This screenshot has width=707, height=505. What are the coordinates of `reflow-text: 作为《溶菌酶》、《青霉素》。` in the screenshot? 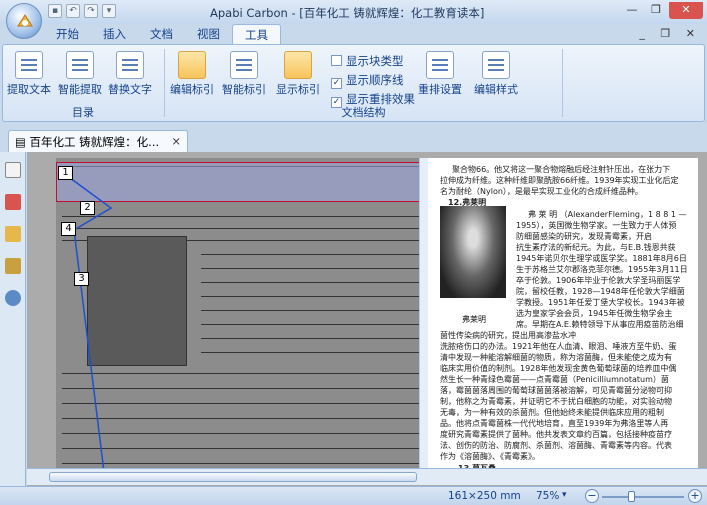 It's located at (490, 456).